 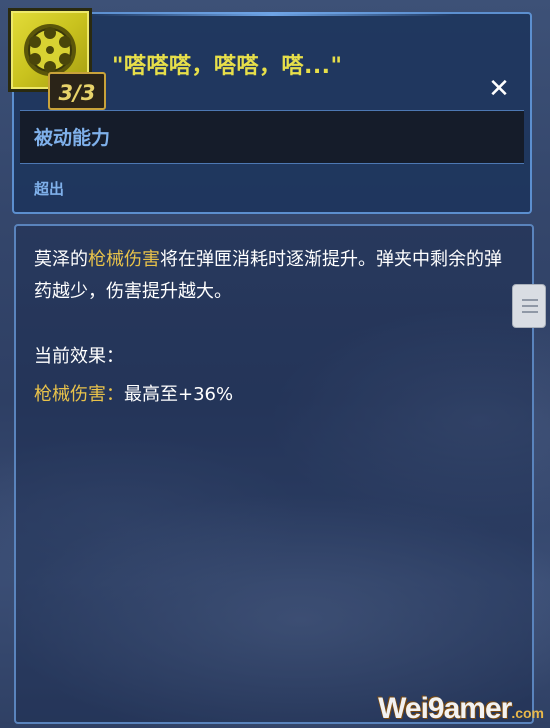 What do you see at coordinates (124, 259) in the screenshot?
I see `description-highlight: 枪械伤害` at bounding box center [124, 259].